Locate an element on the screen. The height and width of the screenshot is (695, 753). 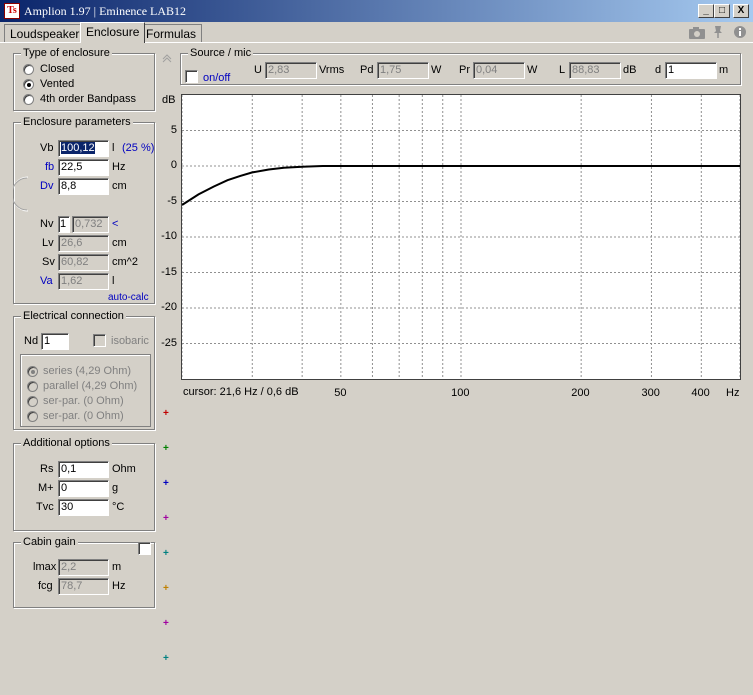
collapse-chevron-icon is located at coordinates (167, 59).